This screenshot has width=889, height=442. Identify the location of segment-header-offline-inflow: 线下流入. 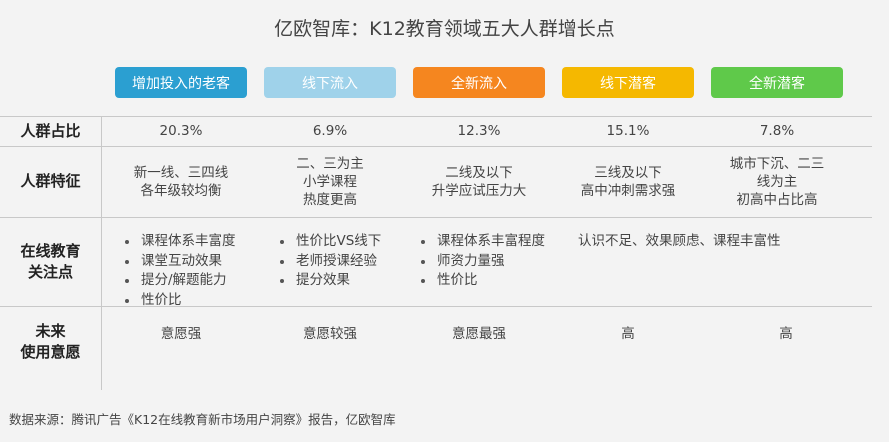
(330, 82).